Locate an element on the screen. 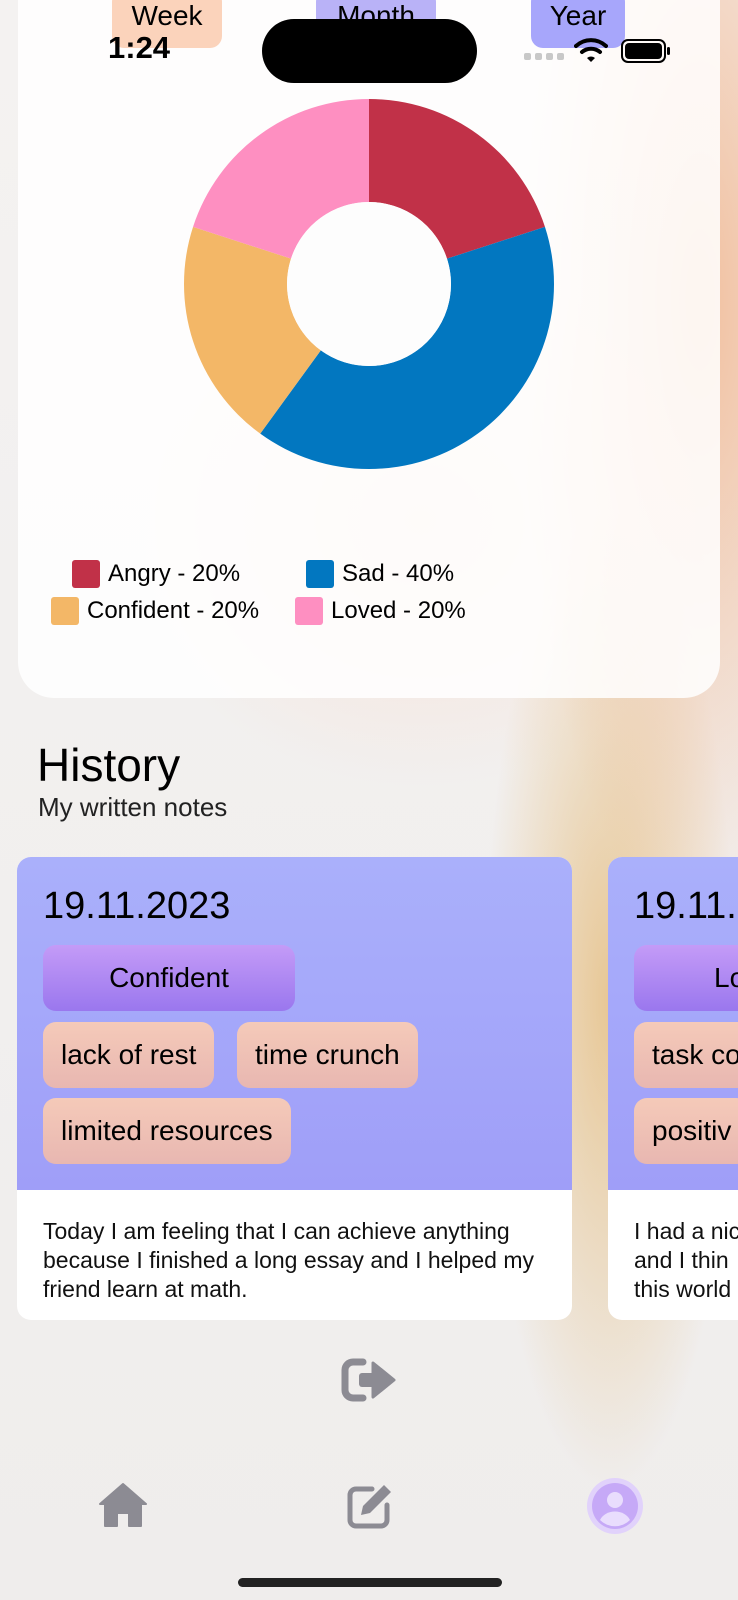 Image resolution: width=738 pixels, height=1600 pixels. legend-label: Sad - 40% is located at coordinates (398, 573).